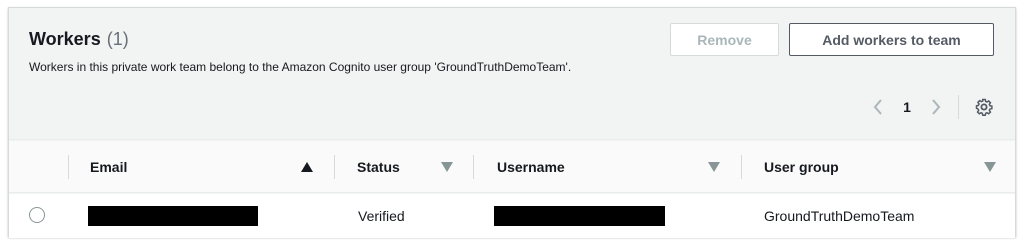 The height and width of the screenshot is (245, 1024). What do you see at coordinates (378, 167) in the screenshot?
I see `column-header-status: Status` at bounding box center [378, 167].